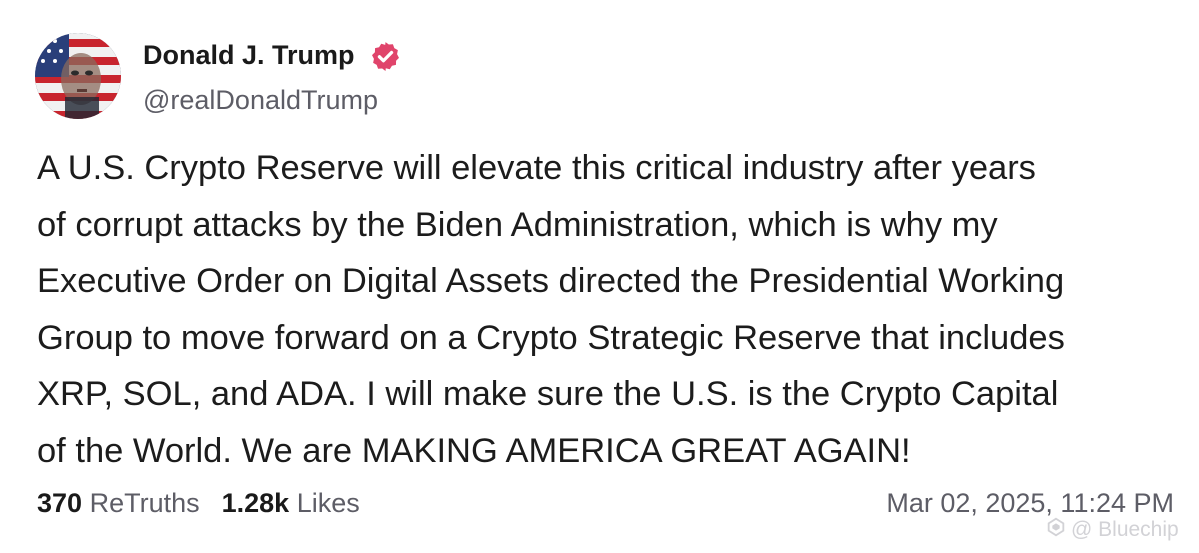 The image size is (1199, 553). What do you see at coordinates (385, 56) in the screenshot?
I see `verified-badge-icon` at bounding box center [385, 56].